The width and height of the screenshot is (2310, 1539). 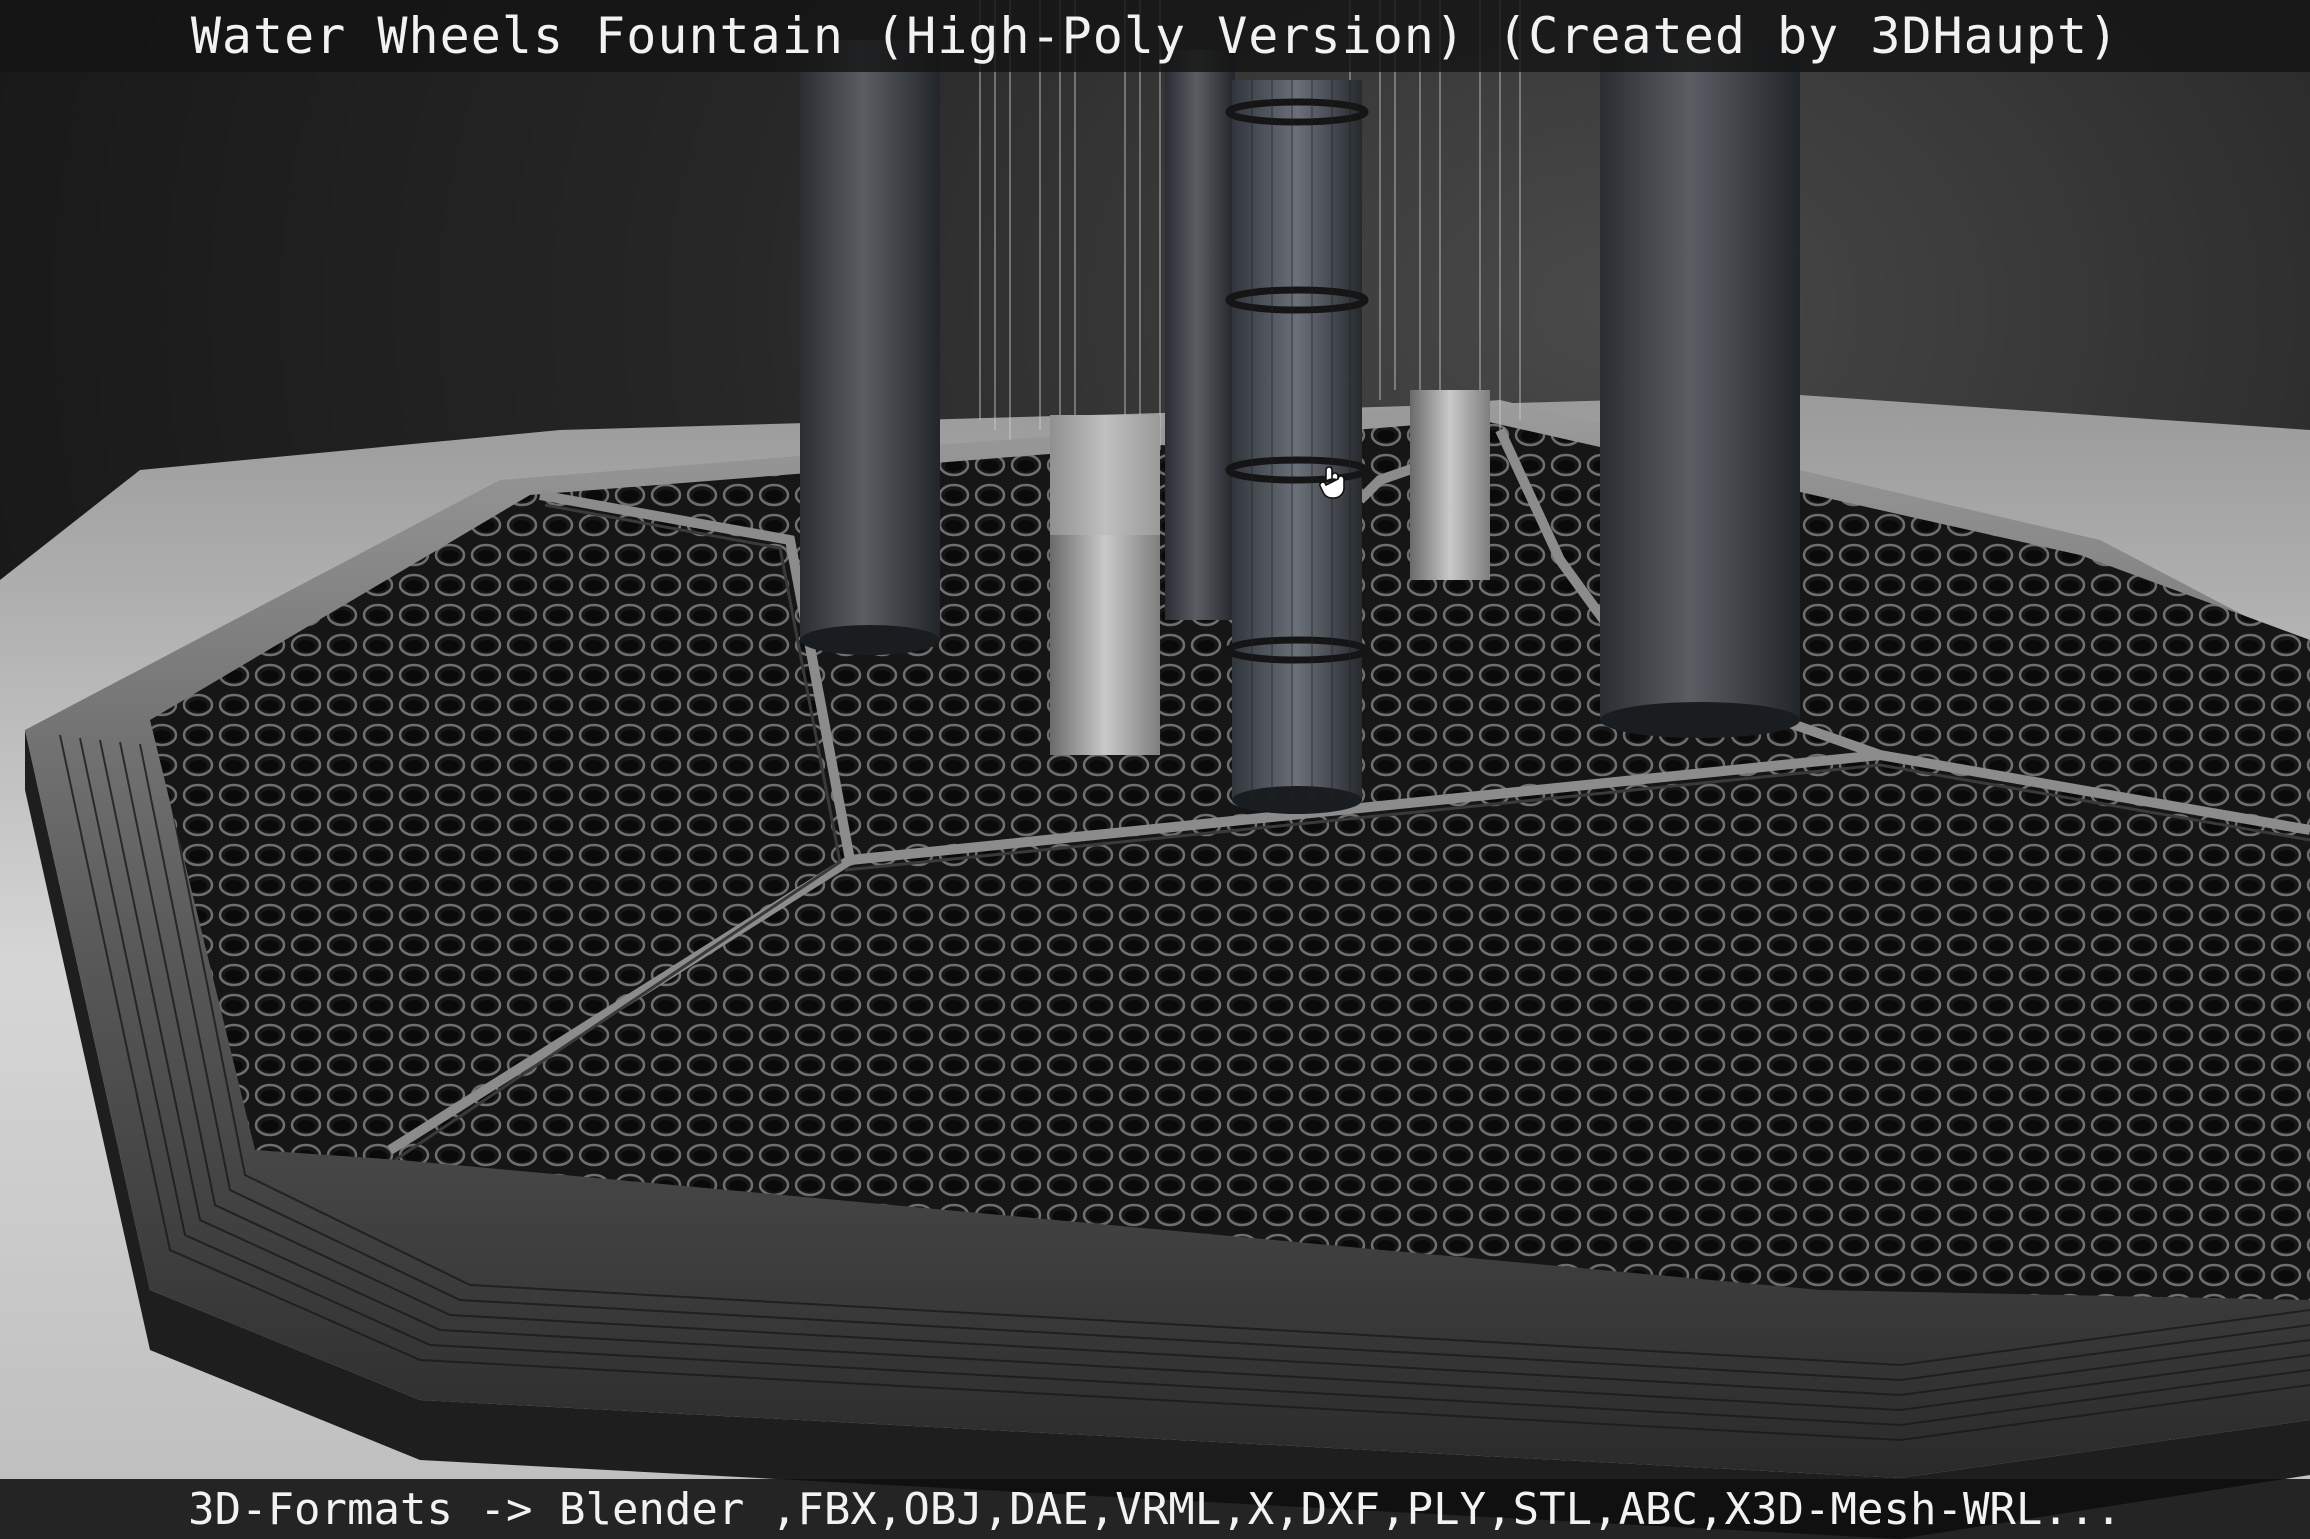 What do you see at coordinates (1332, 482) in the screenshot?
I see `hand-pointer-icon` at bounding box center [1332, 482].